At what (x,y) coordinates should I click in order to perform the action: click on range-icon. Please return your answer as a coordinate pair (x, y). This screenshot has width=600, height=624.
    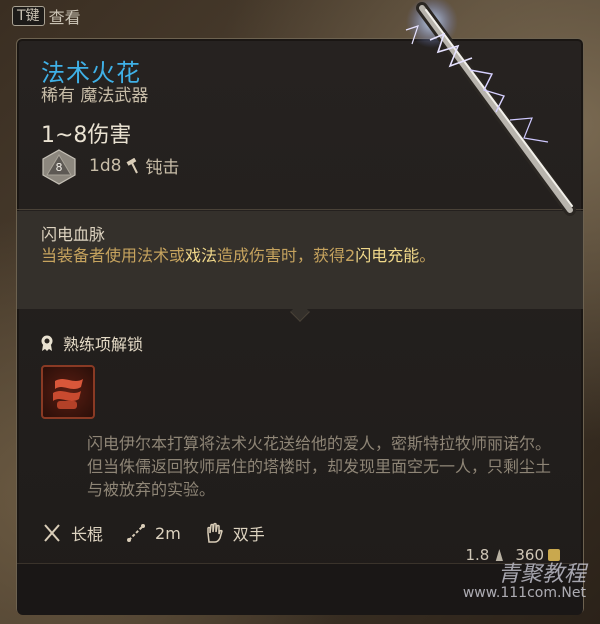
    Looking at the image, I should click on (136, 533).